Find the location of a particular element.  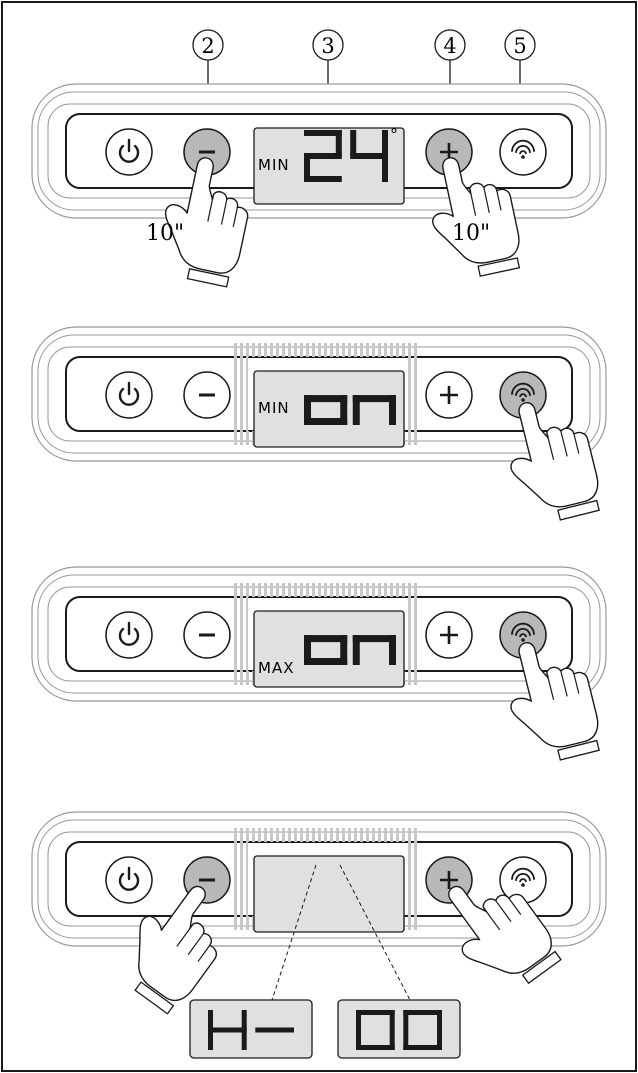

callout-2-label: 2 is located at coordinates (207, 46).